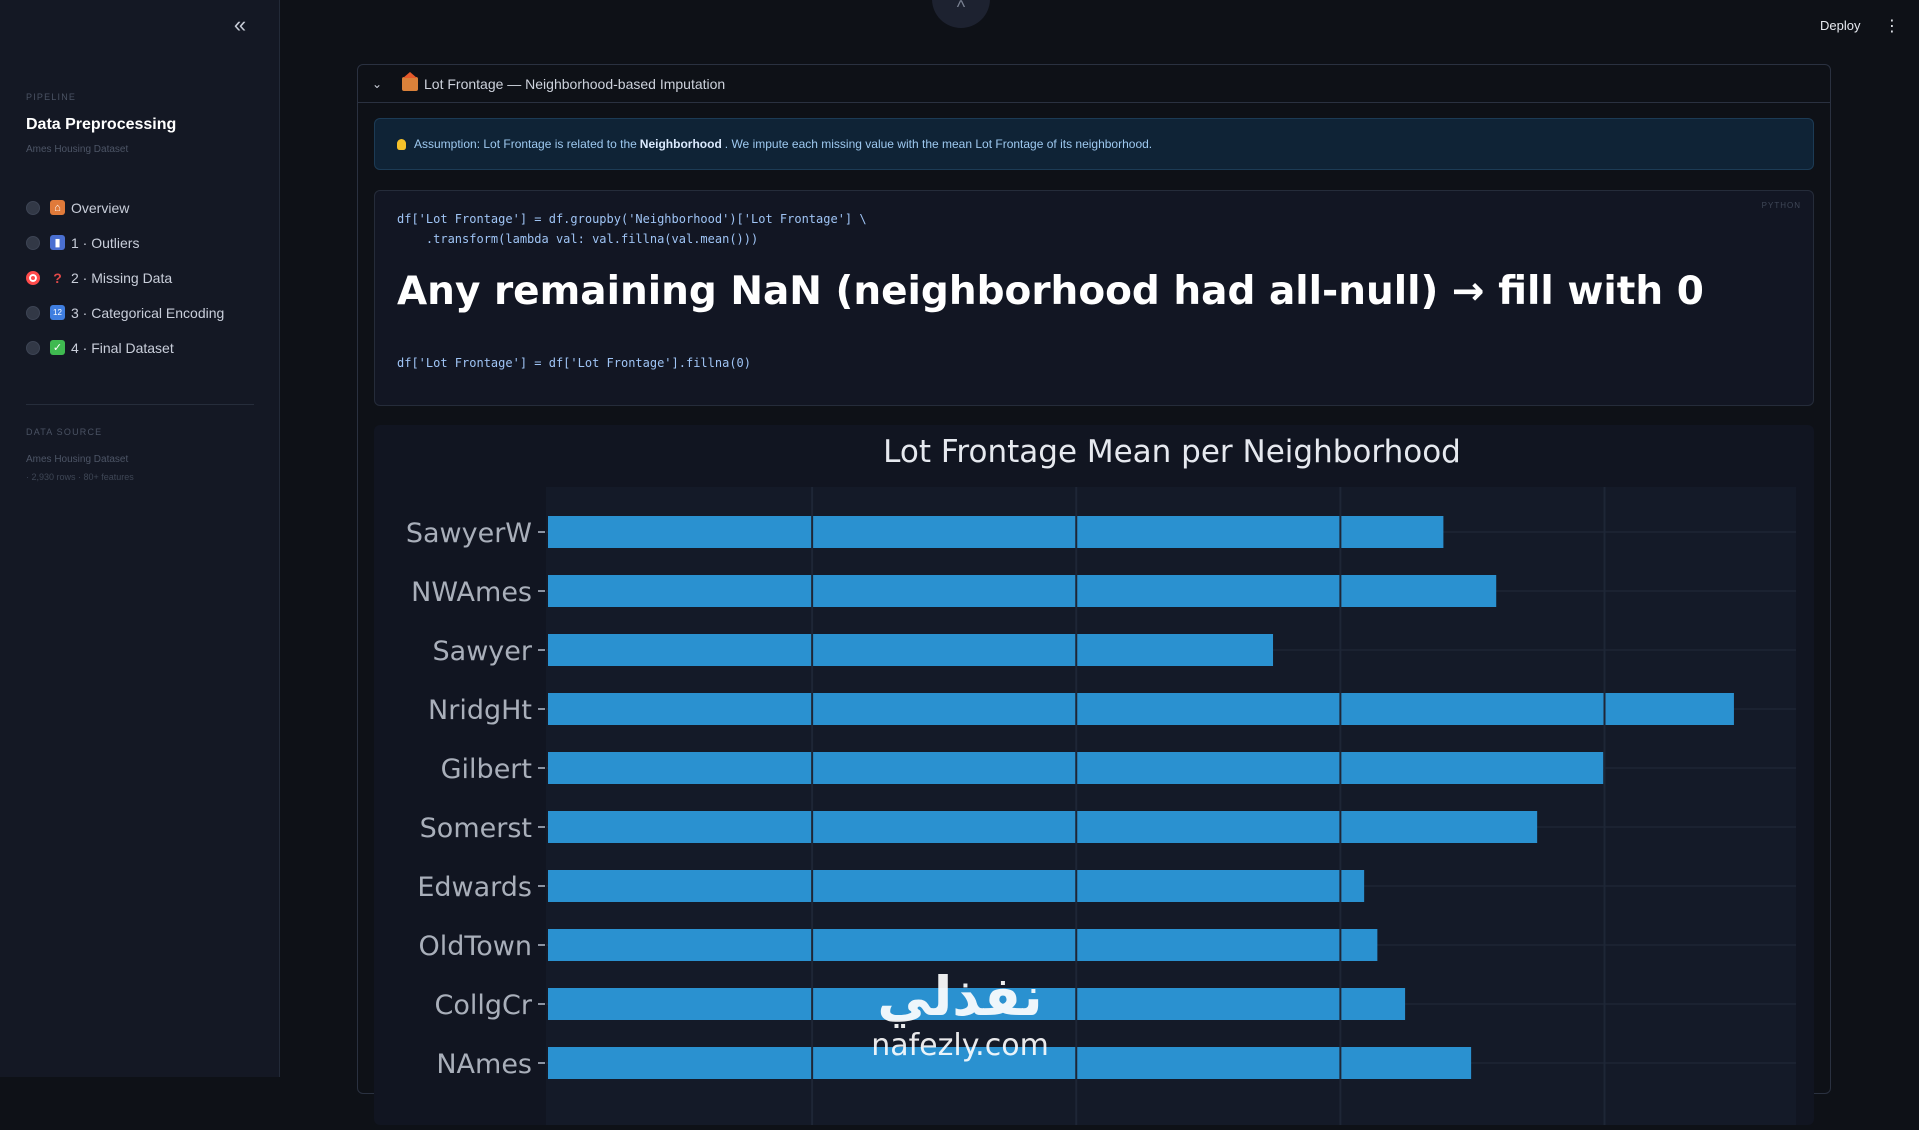  I want to click on y-tick-label: NWAmes, so click(471, 592).